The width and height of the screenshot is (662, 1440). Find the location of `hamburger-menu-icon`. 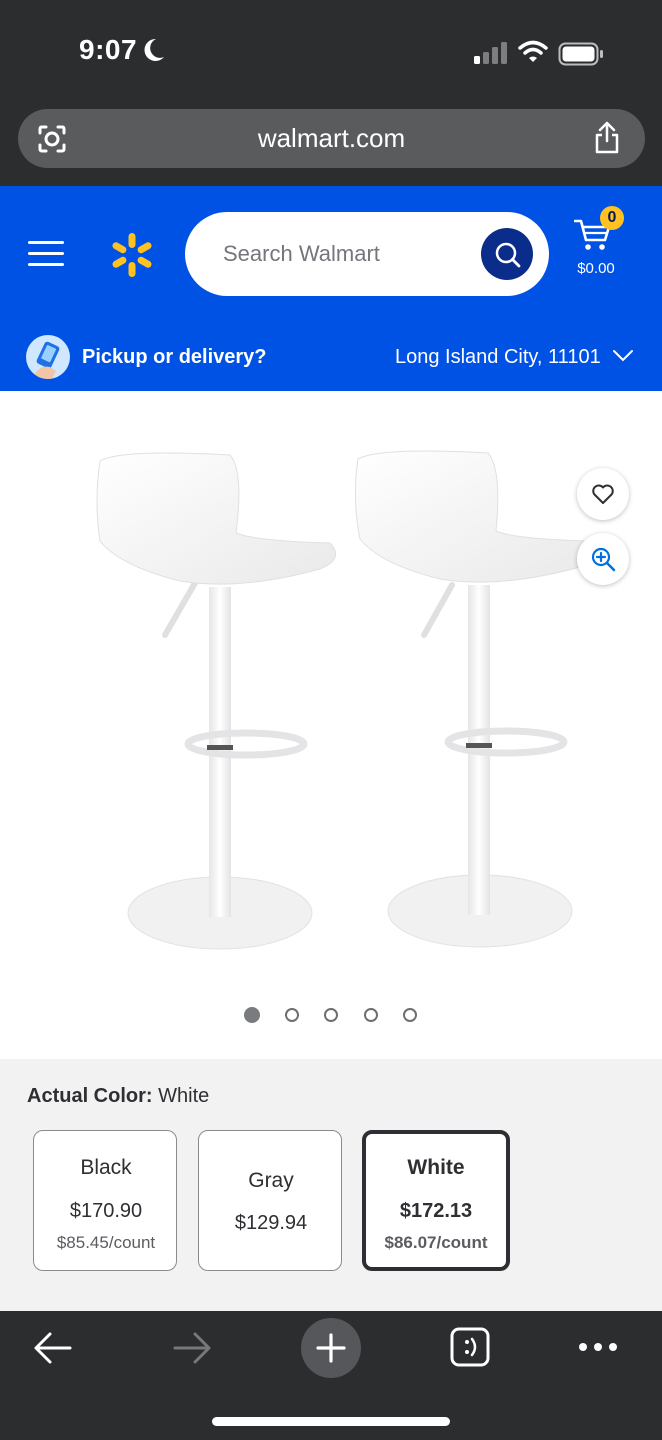

hamburger-menu-icon is located at coordinates (47, 254).